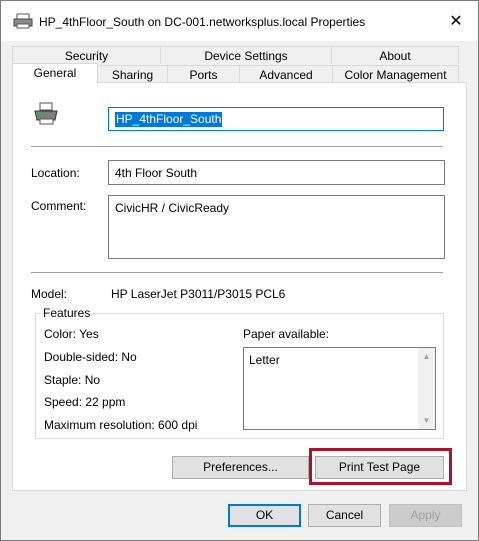 This screenshot has width=479, height=541. I want to click on paper-scrollbar: ▲ ▼, so click(426, 388).